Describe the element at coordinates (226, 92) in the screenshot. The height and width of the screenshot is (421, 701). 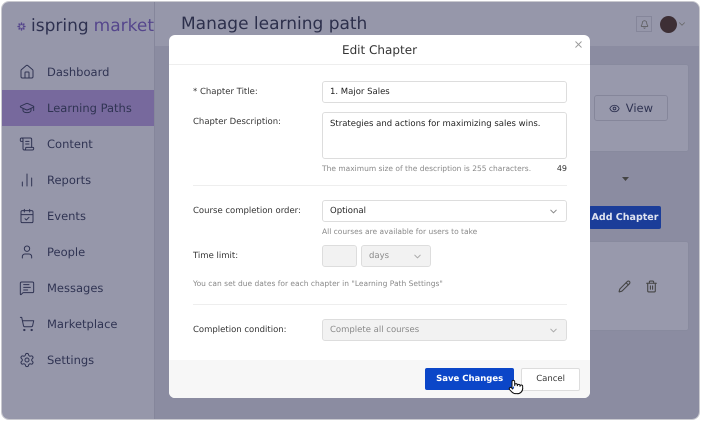
I see `field-label: * Chapter Title:` at that location.